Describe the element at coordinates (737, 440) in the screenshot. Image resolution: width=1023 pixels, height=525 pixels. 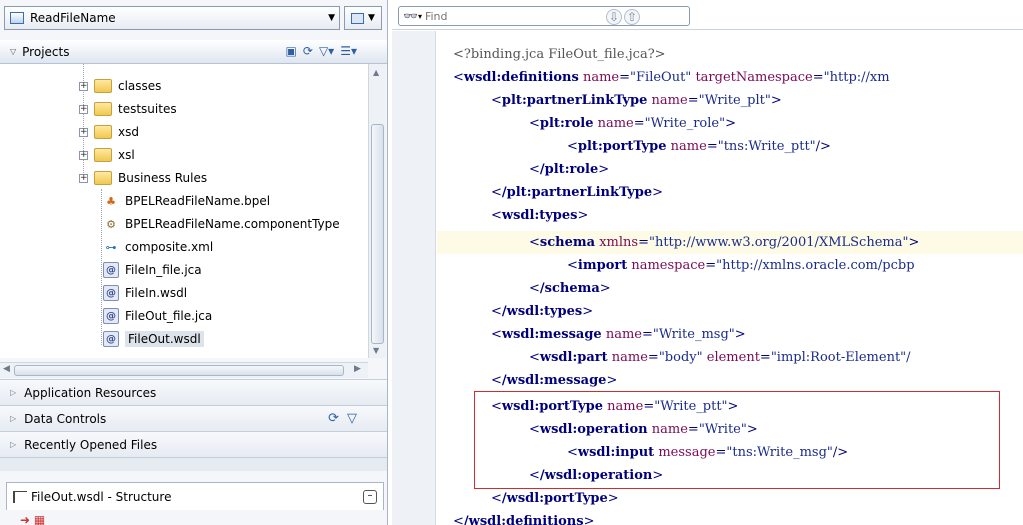
I see `porttype-highlight-box` at that location.